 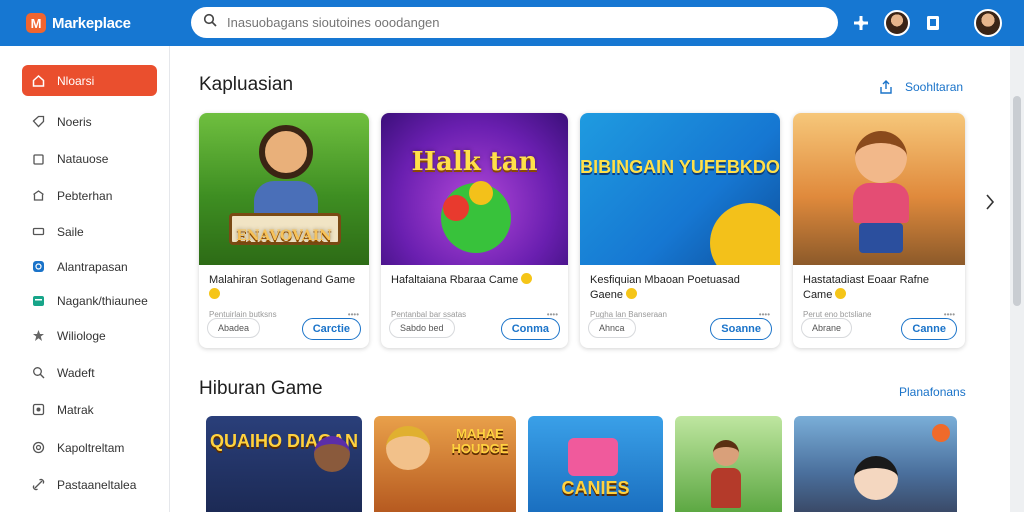 I want to click on search-bar, so click(x=514, y=22).